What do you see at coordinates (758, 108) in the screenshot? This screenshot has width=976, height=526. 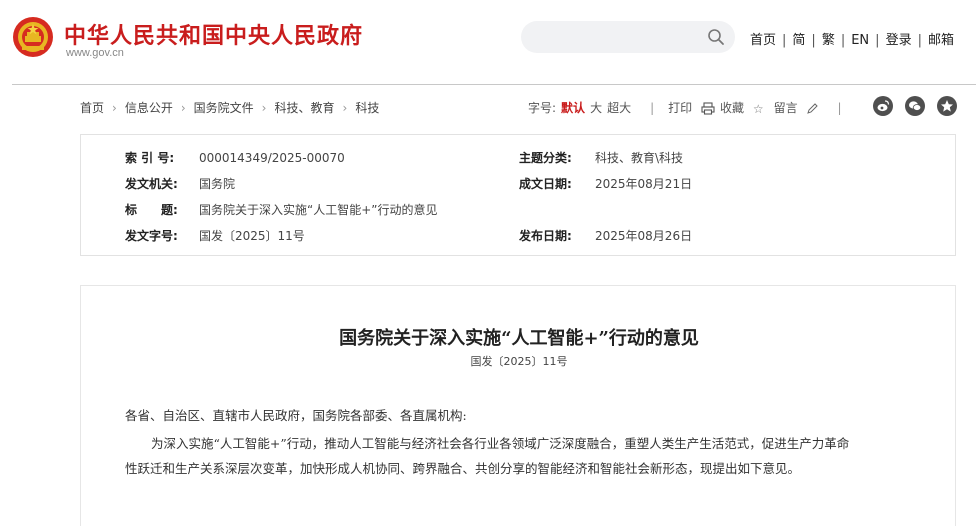 I see `star-icon: ☆` at bounding box center [758, 108].